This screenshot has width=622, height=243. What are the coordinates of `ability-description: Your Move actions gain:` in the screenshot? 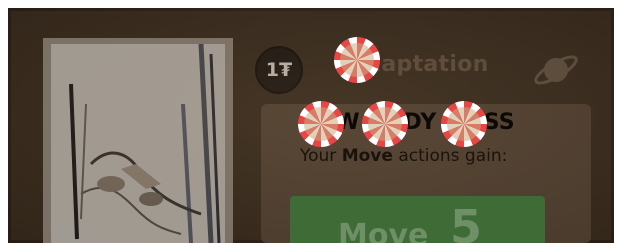 It's located at (403, 156).